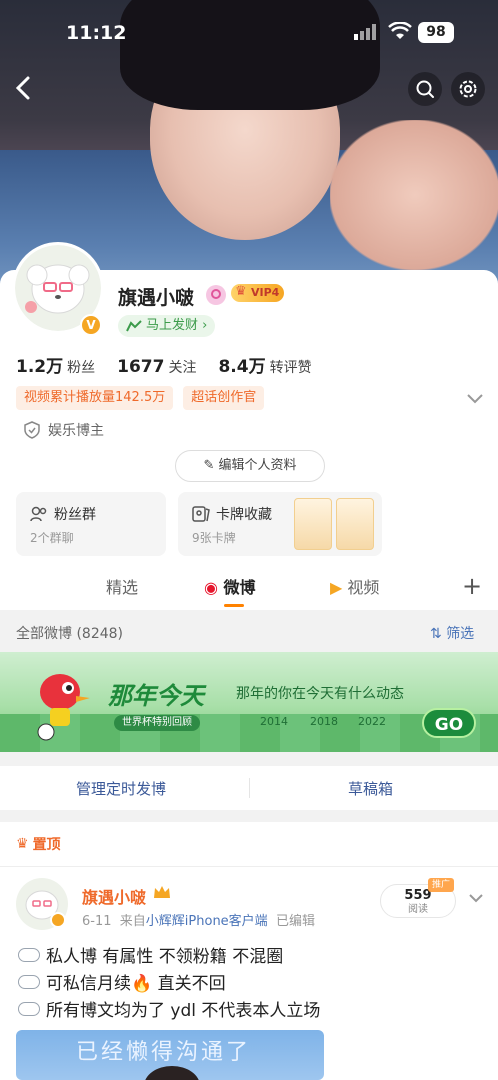 This screenshot has height=1080, width=498. I want to click on video-icon: ▶, so click(336, 587).